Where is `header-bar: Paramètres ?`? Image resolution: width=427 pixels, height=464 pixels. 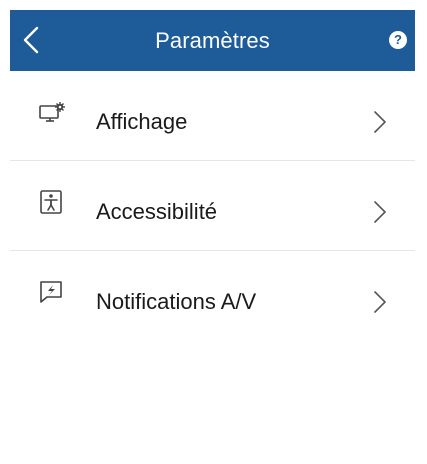
header-bar: Paramètres ? is located at coordinates (212, 40).